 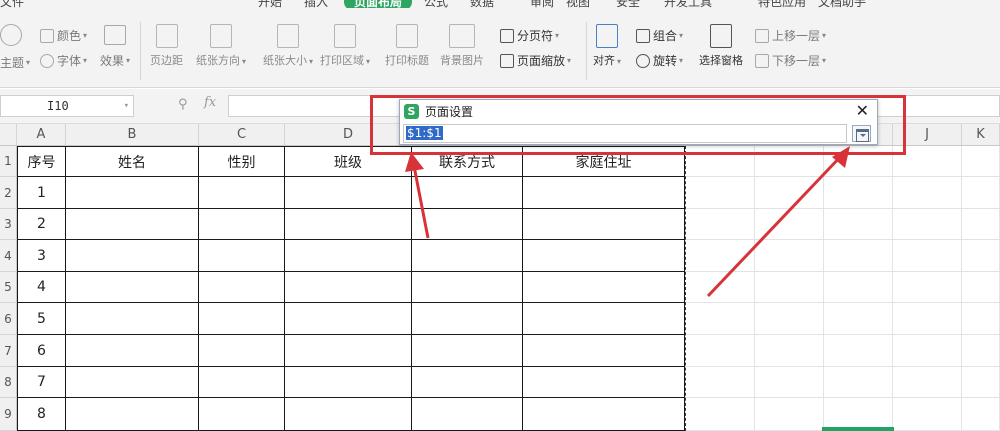 I want to click on column-header: B, so click(x=132, y=135).